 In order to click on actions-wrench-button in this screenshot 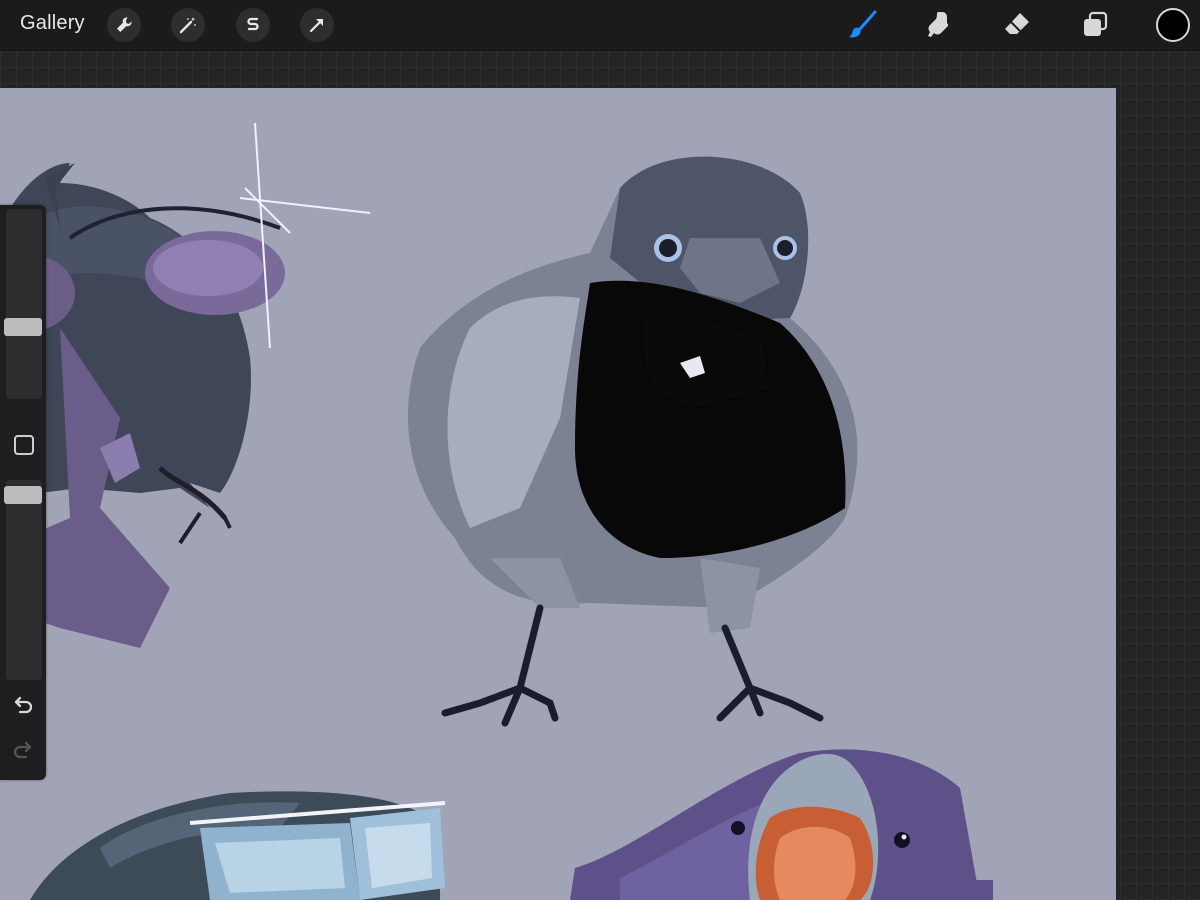, I will do `click(124, 25)`.